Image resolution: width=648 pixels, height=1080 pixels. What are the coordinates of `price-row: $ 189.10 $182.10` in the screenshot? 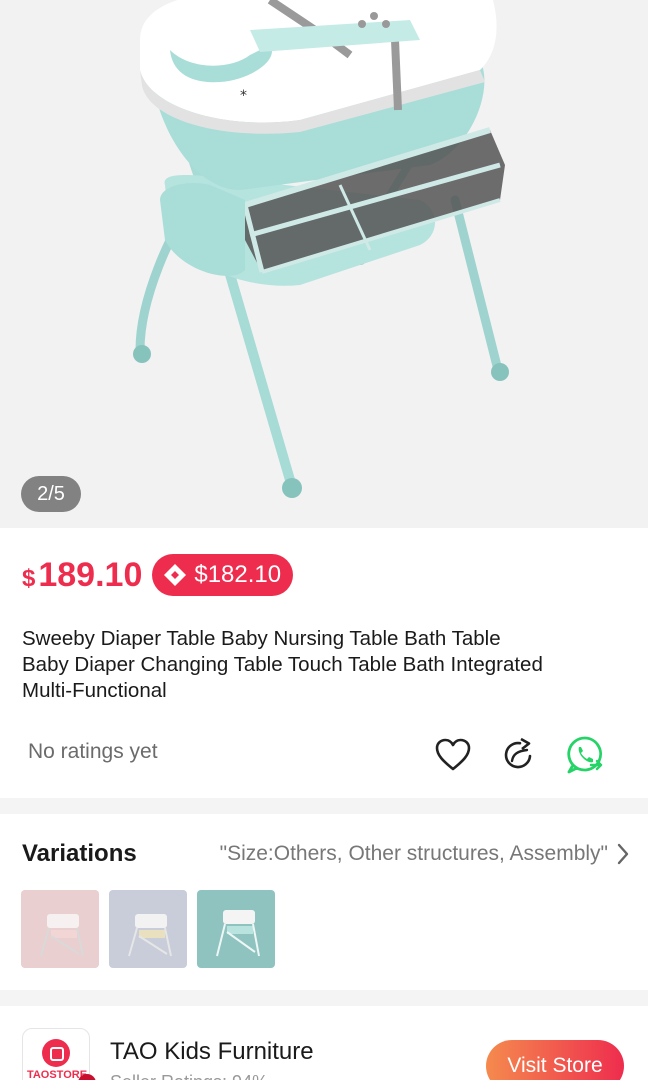 It's located at (158, 575).